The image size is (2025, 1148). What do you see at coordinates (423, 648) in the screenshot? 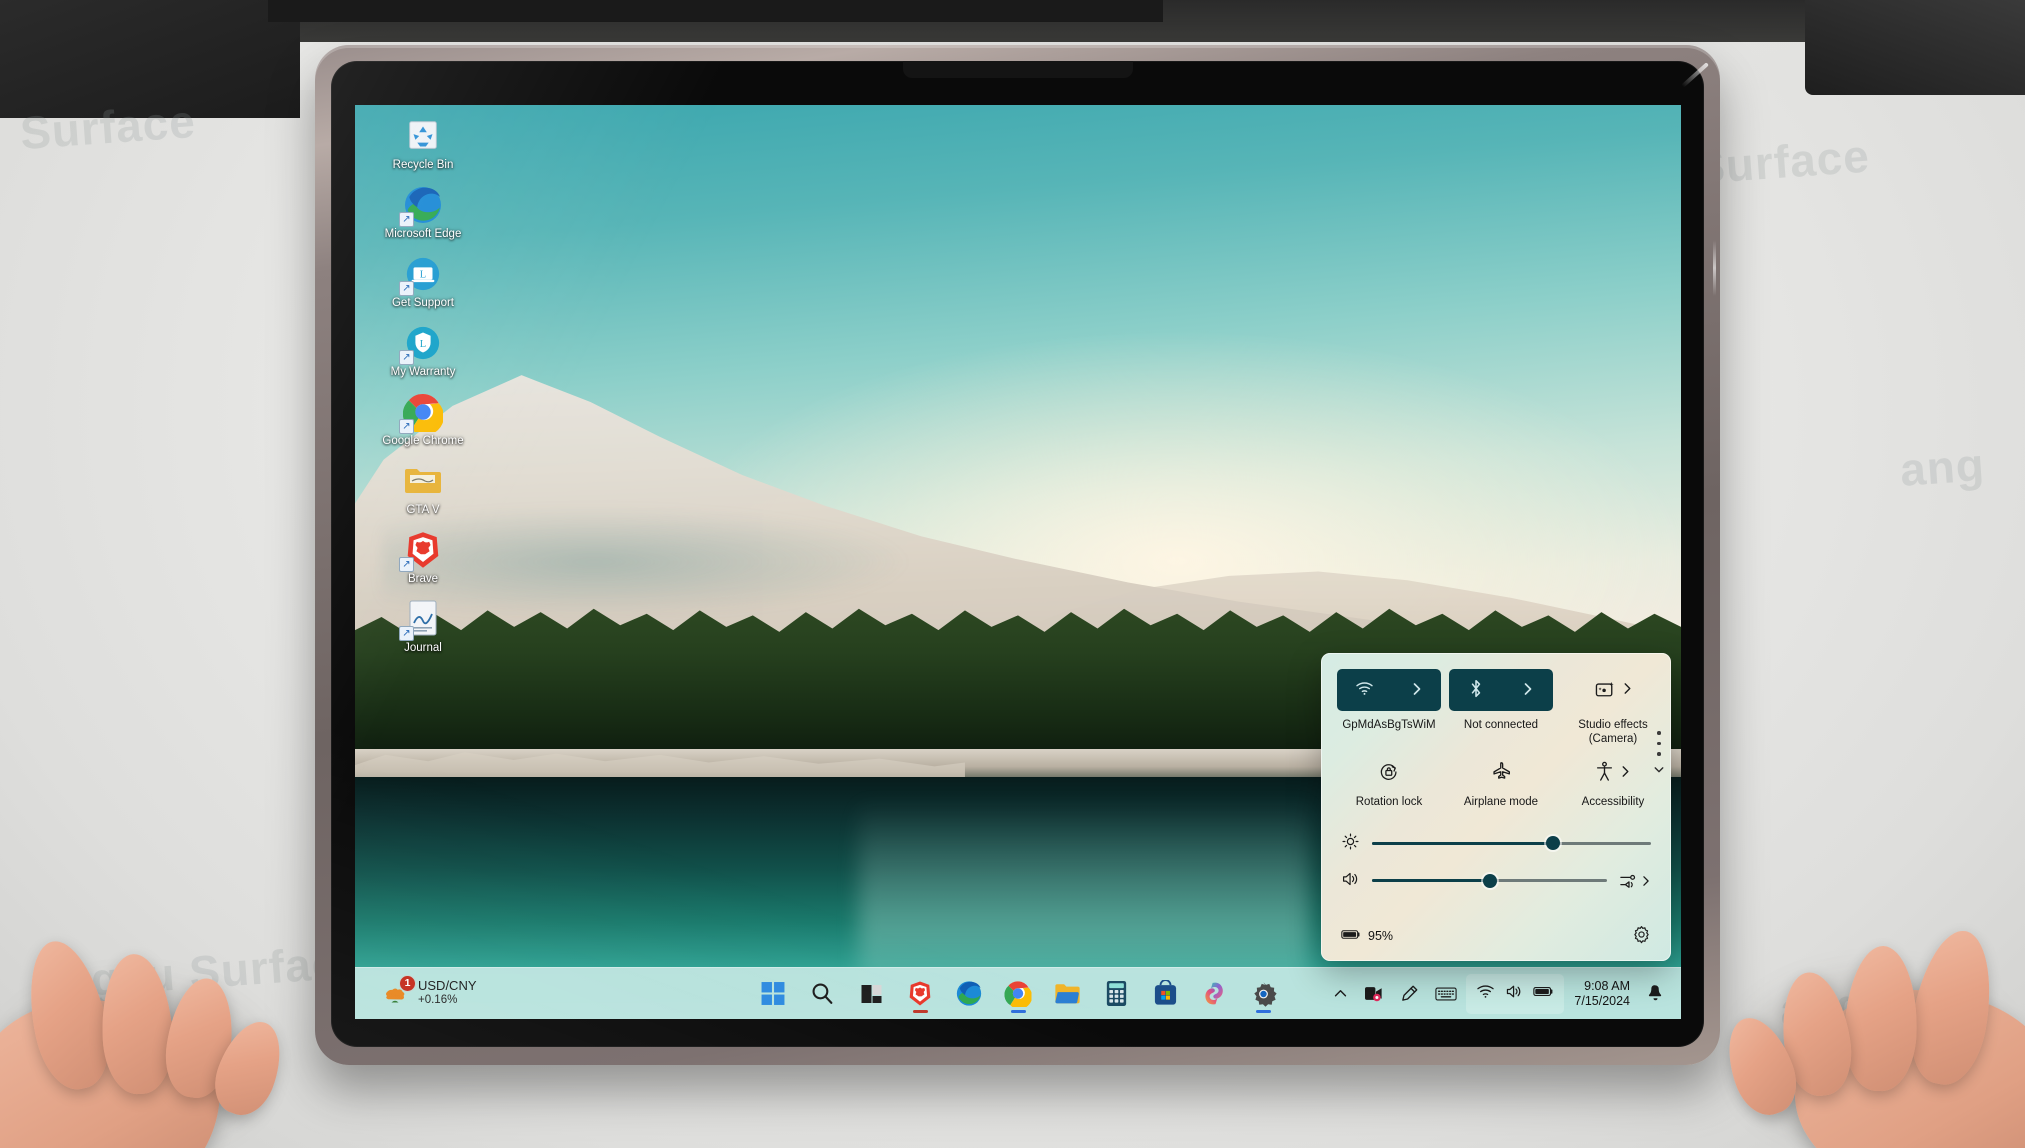
I see `desktop-icon-label: Journal` at bounding box center [423, 648].